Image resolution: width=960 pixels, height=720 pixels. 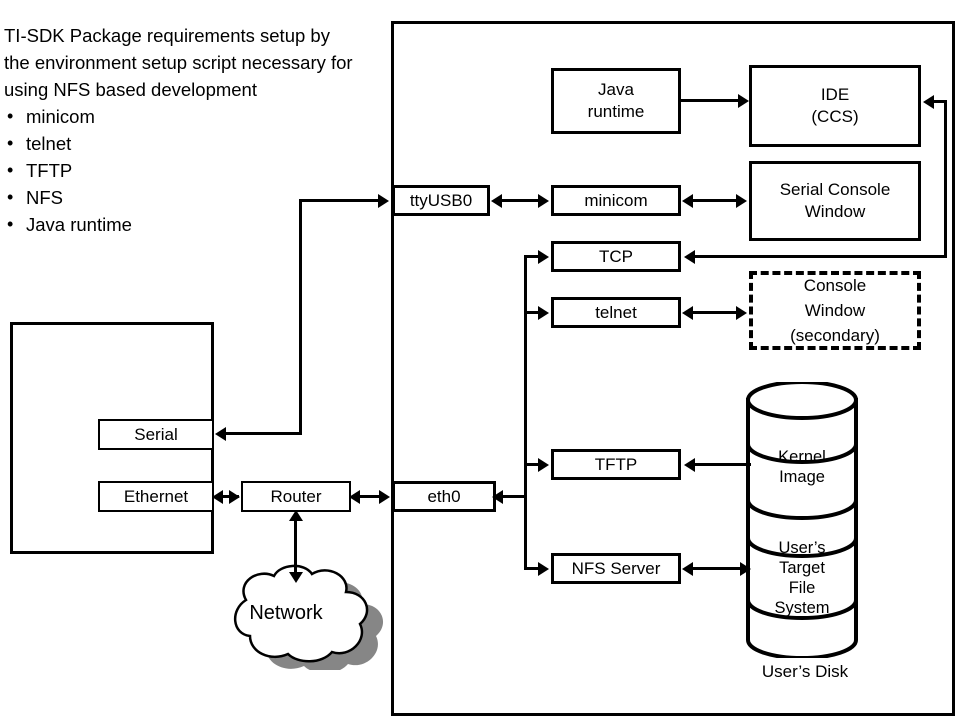 I want to click on disk-segment-kernel-image: Kernel Image, so click(x=802, y=467).